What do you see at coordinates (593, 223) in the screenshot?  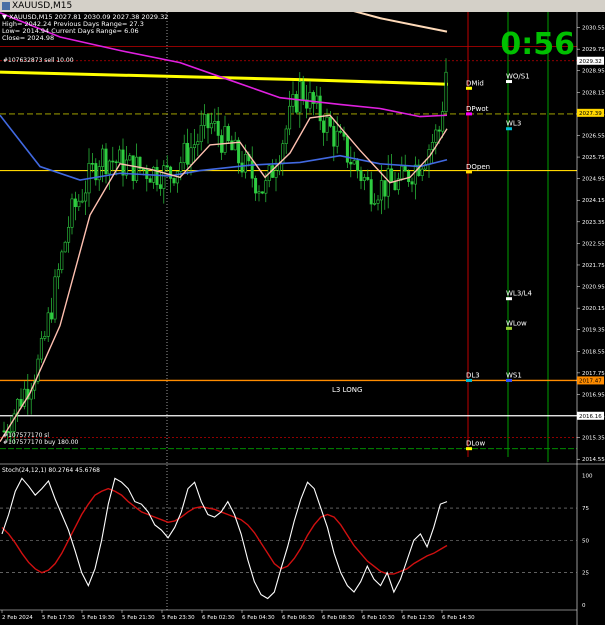 I see `price-tick-label: 2023.35` at bounding box center [593, 223].